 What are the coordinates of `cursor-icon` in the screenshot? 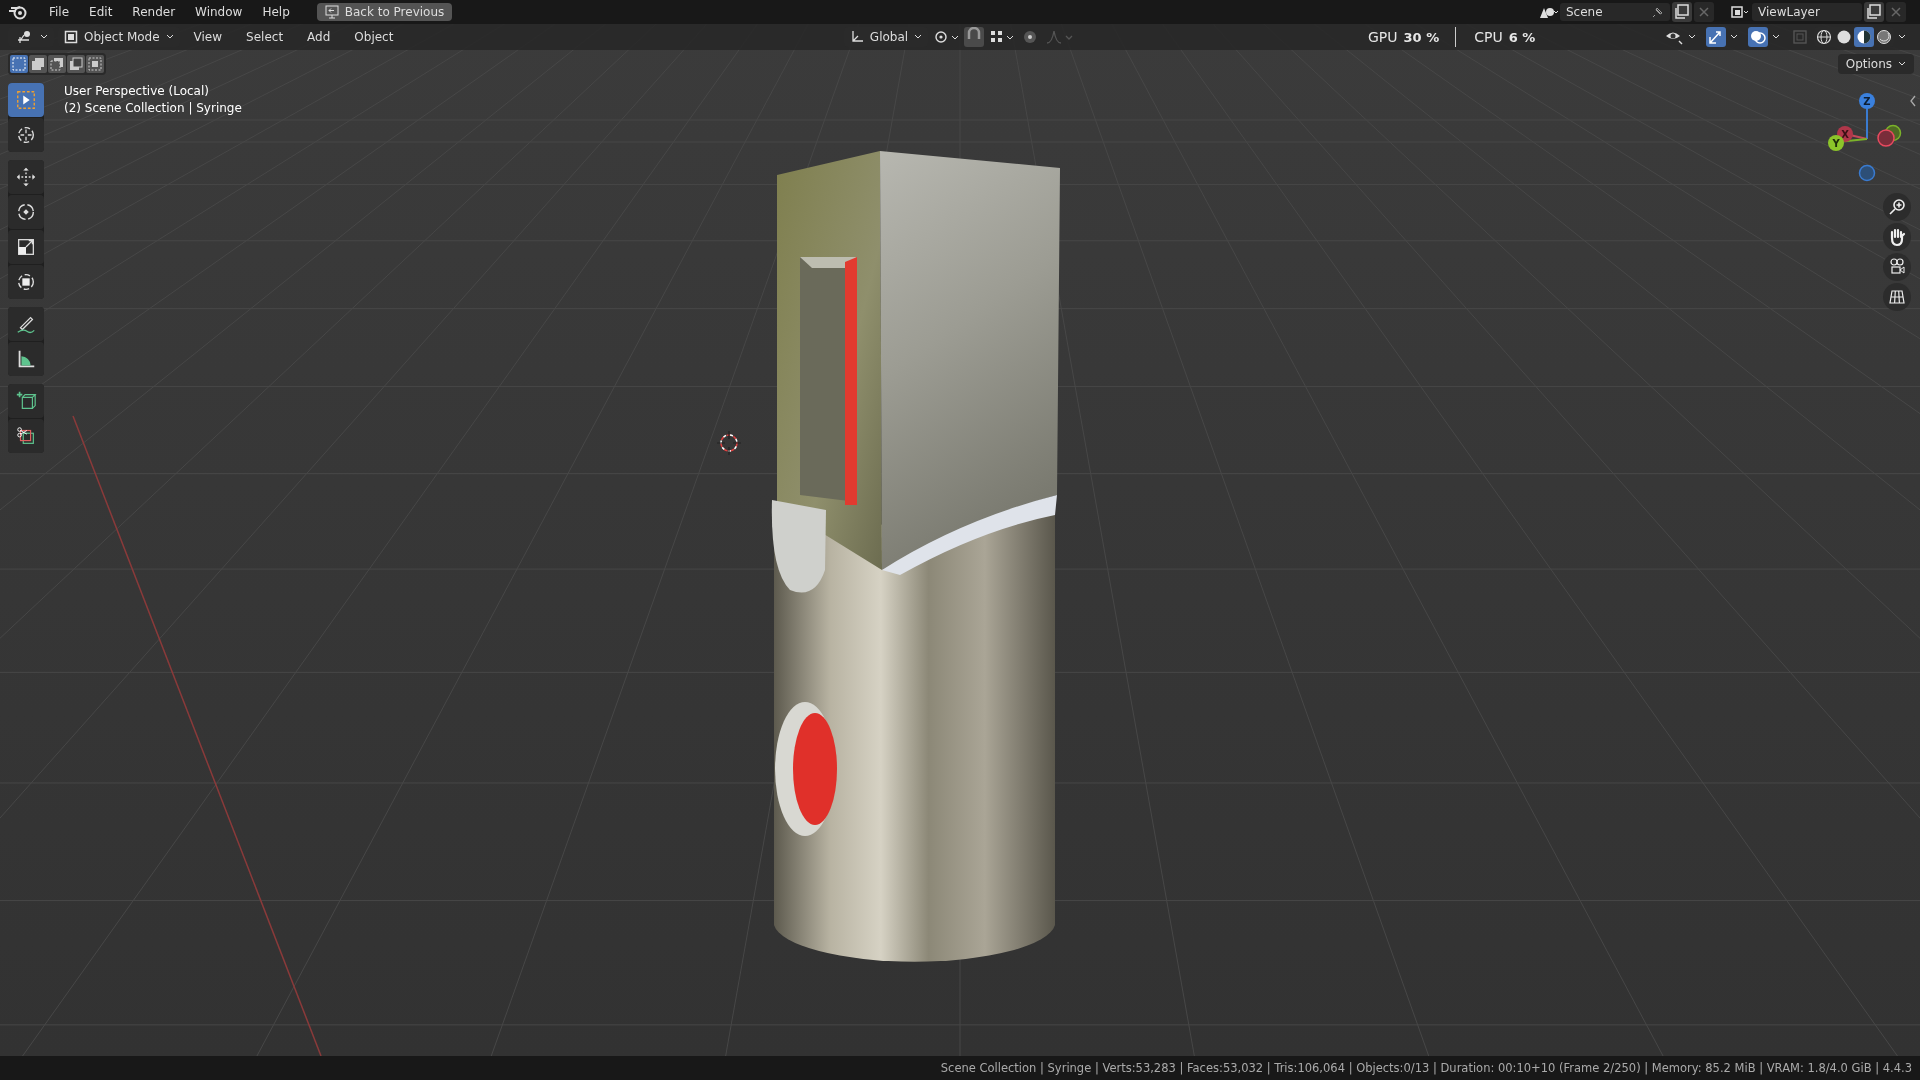 It's located at (26, 135).